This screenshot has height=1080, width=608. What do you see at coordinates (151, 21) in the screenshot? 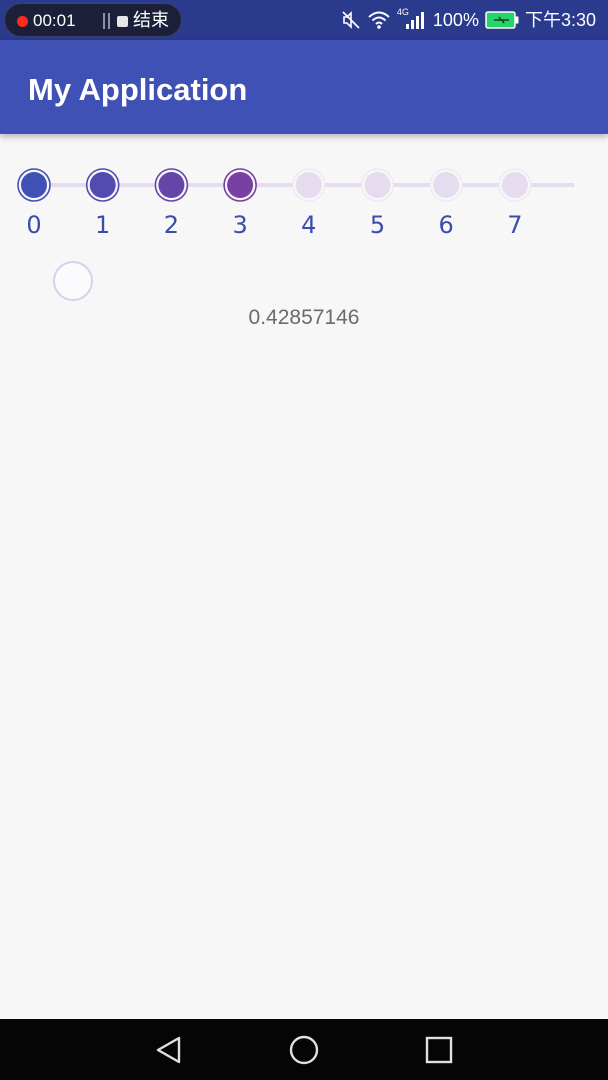
I see `recording-end-label: 结束` at bounding box center [151, 21].